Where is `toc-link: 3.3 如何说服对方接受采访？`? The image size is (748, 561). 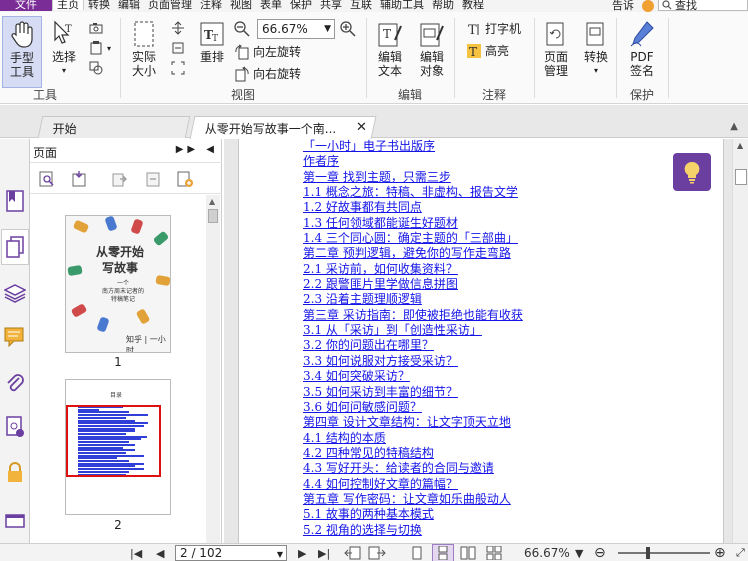 toc-link: 3.3 如何说服对方接受采访？ is located at coordinates (413, 361).